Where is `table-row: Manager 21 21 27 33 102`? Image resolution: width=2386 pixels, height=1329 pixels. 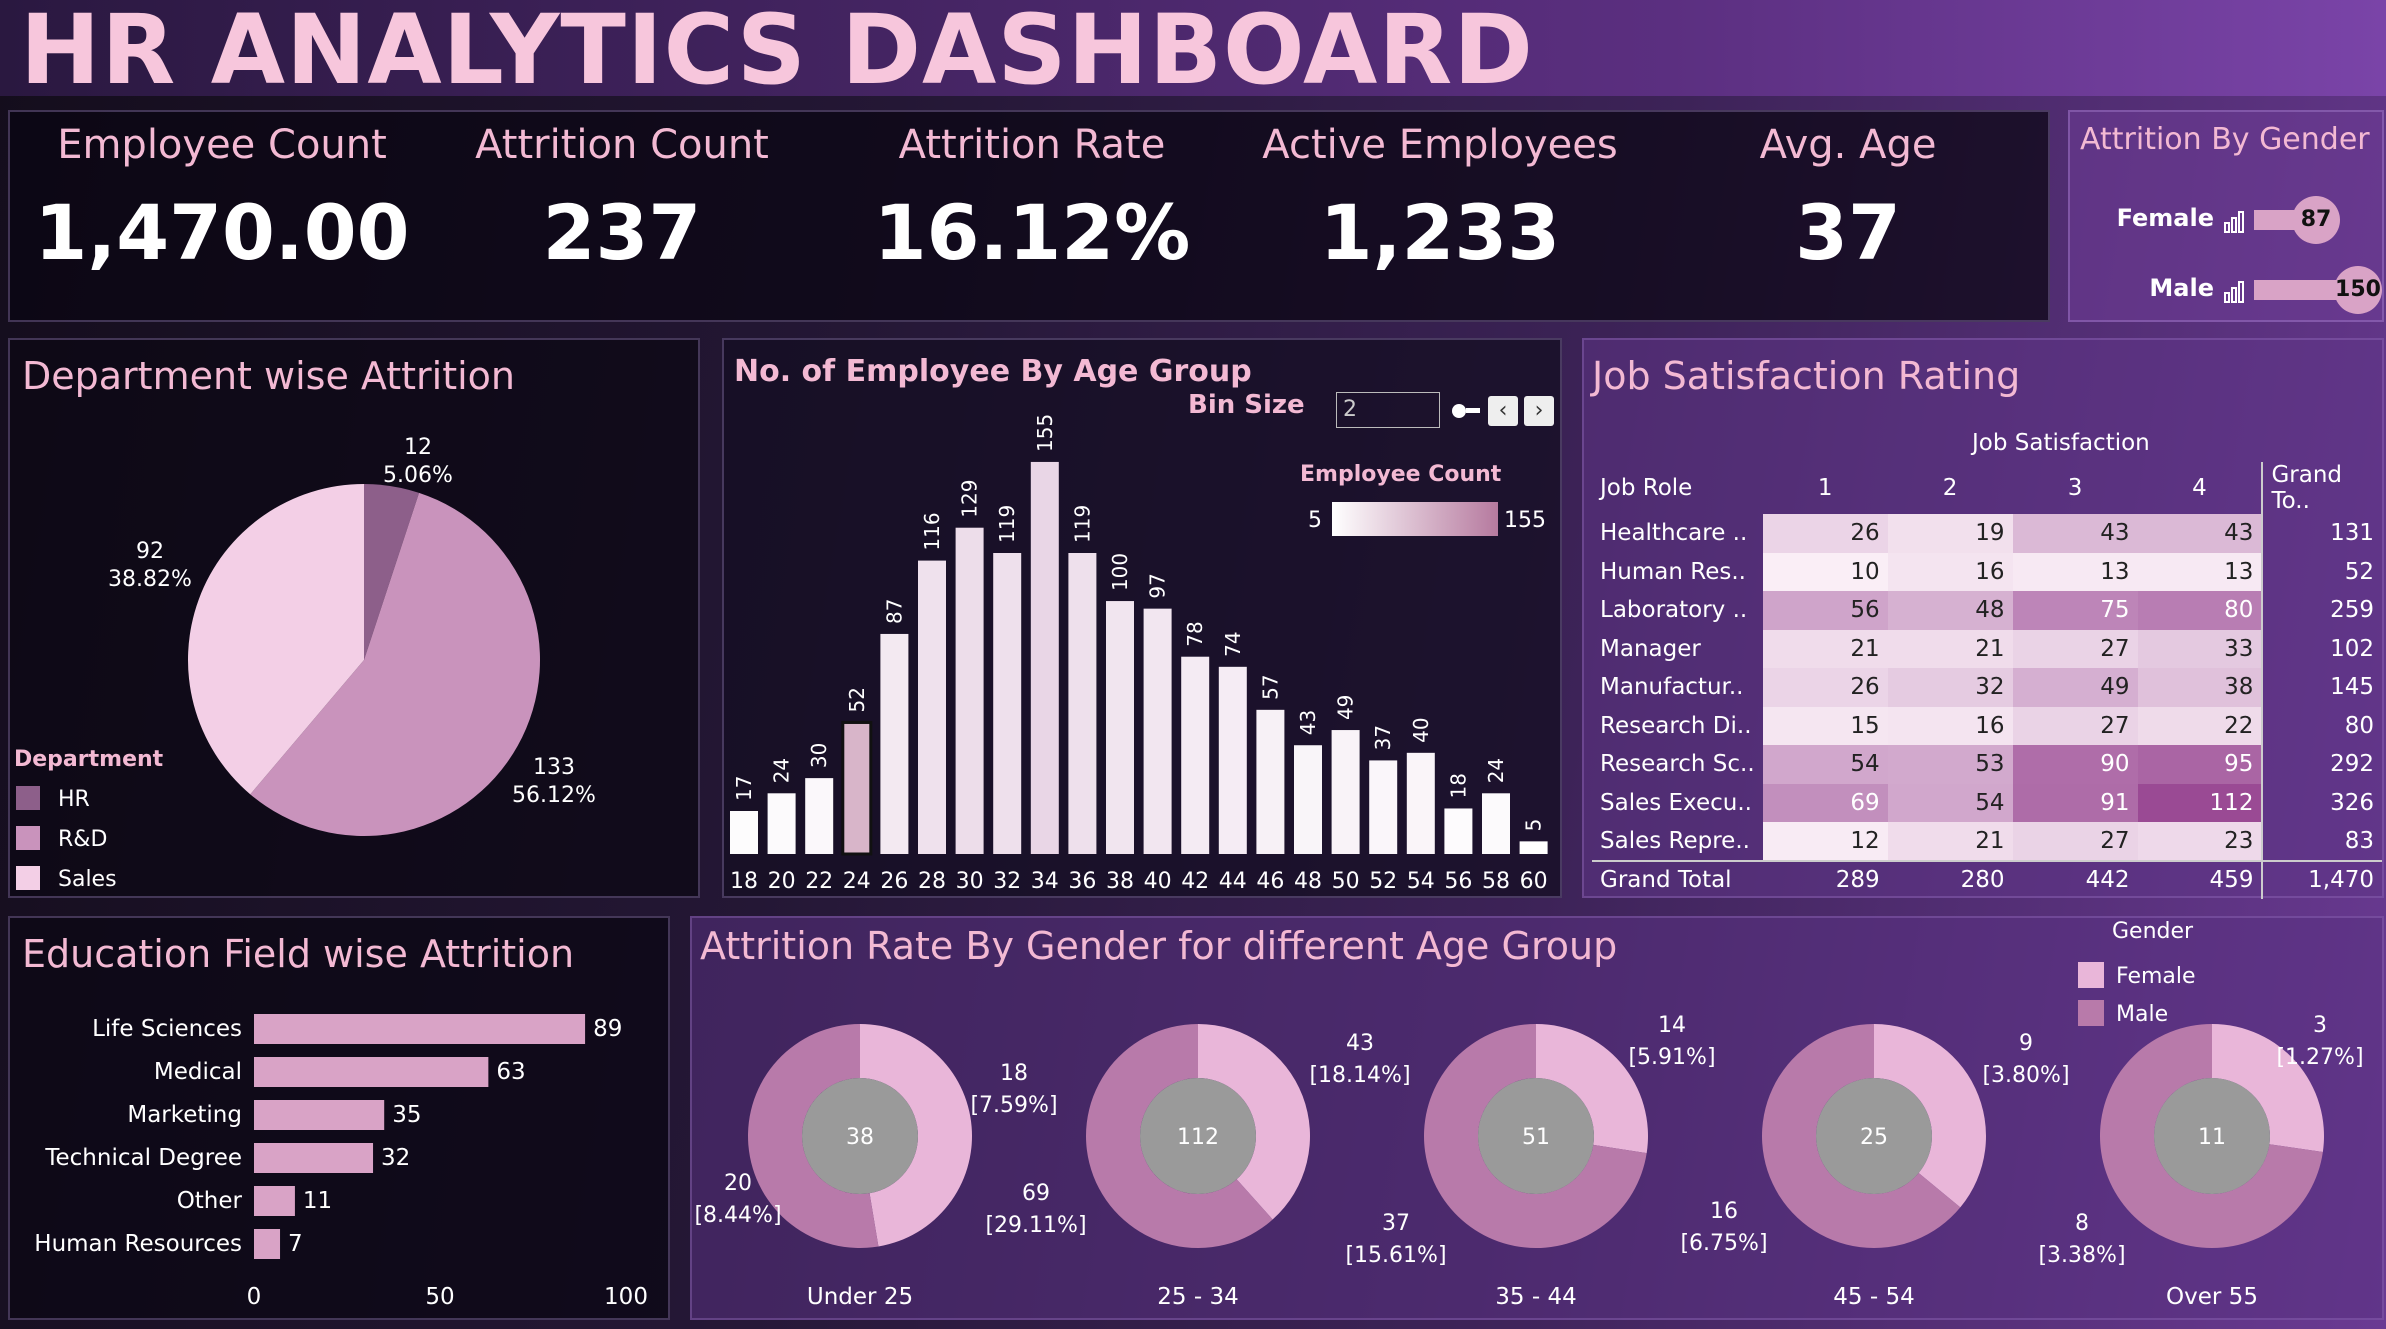
table-row: Manager 21 21 27 33 102 is located at coordinates (1987, 648).